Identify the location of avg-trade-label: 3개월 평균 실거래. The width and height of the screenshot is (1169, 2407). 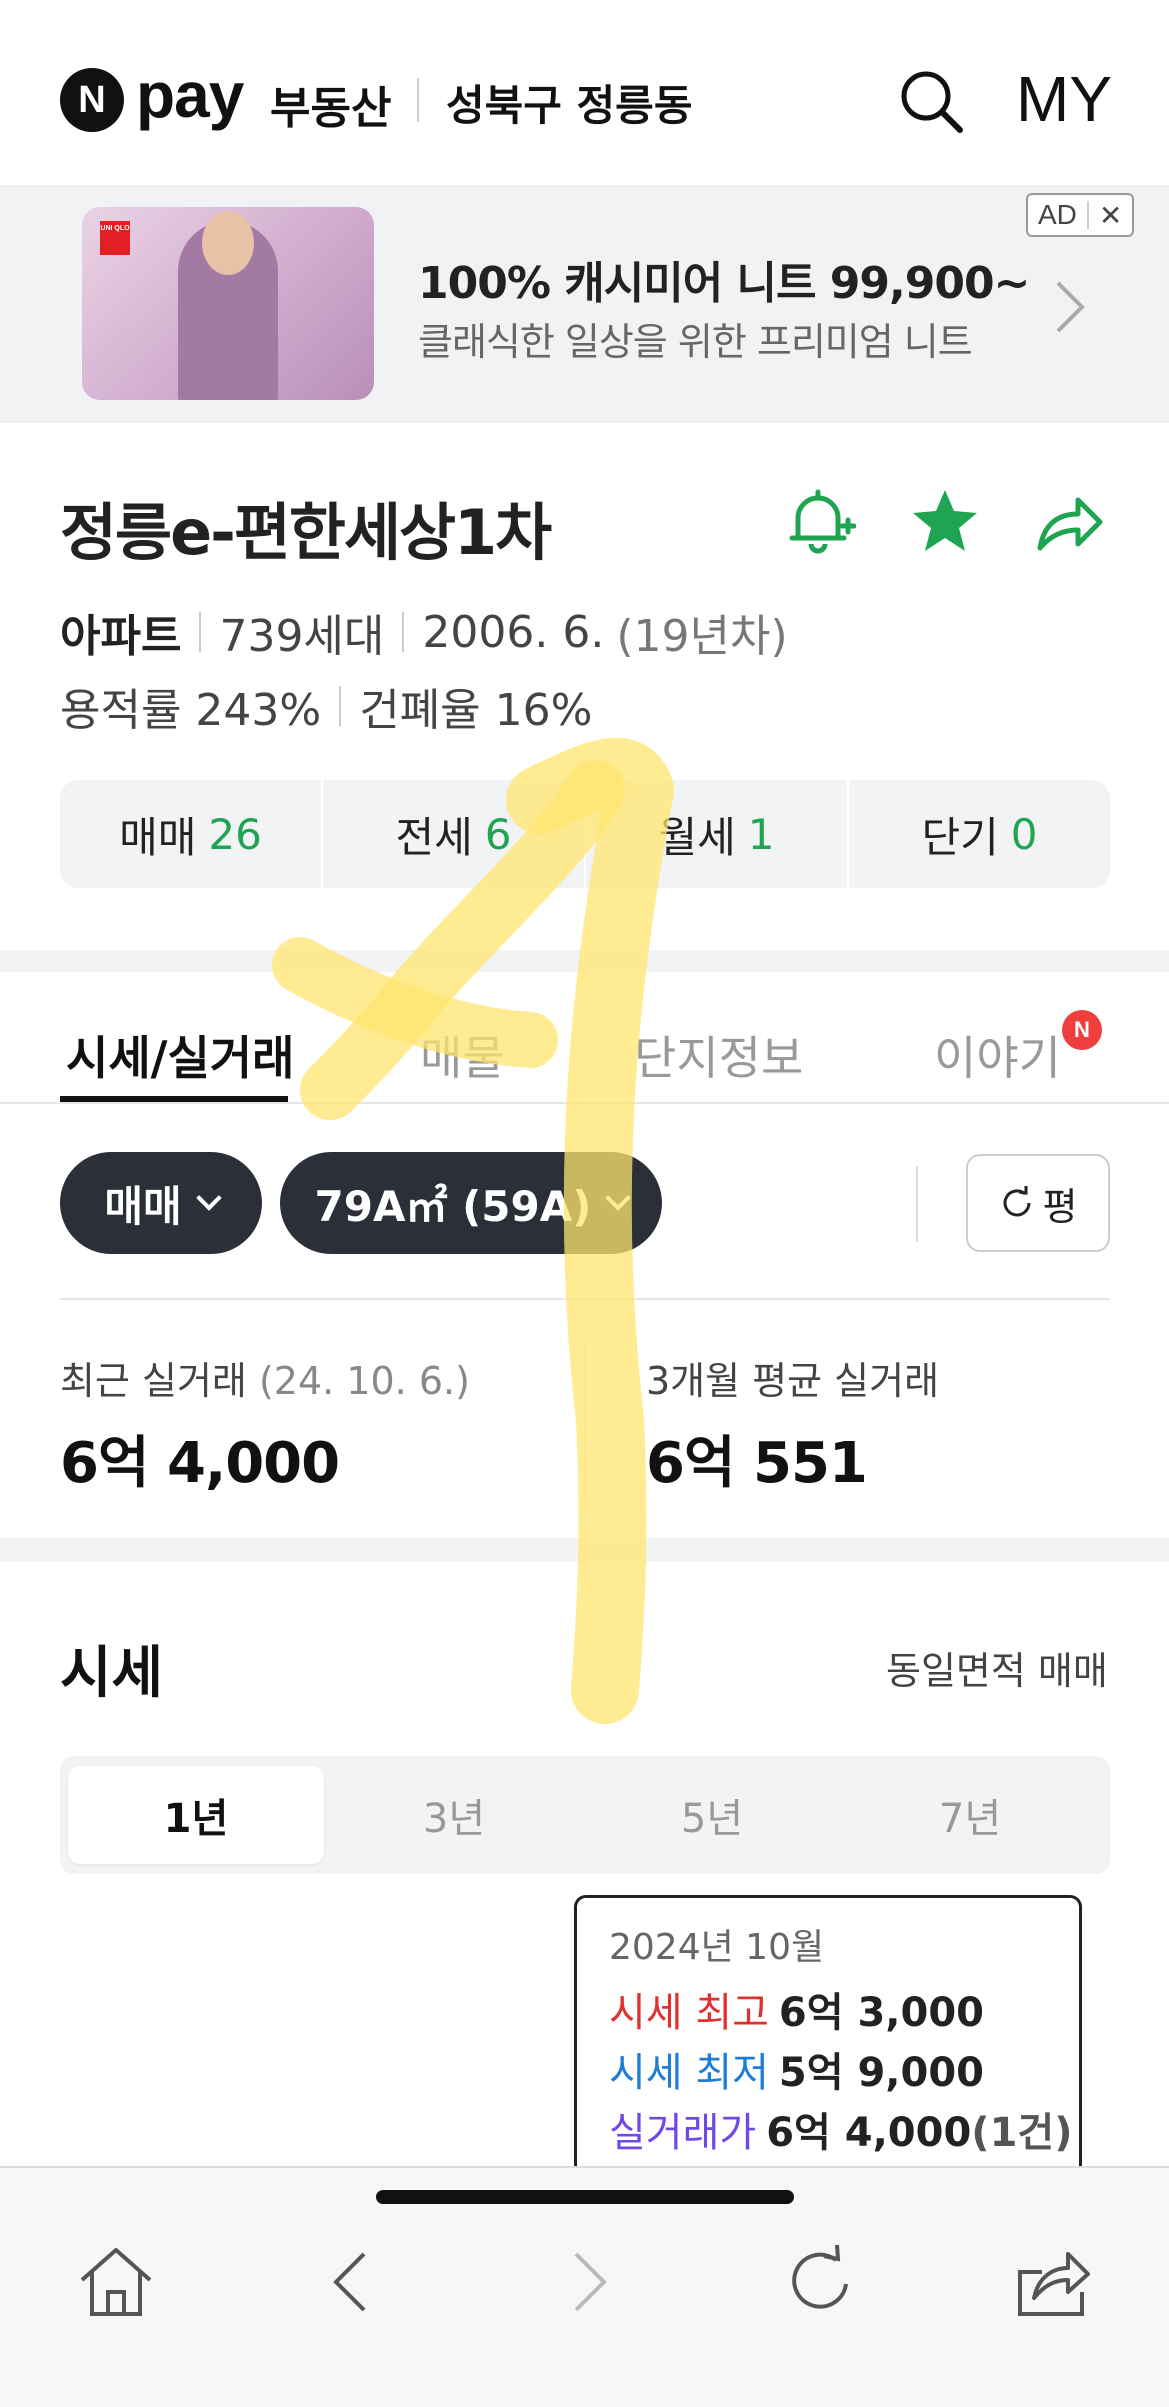
(793, 1381).